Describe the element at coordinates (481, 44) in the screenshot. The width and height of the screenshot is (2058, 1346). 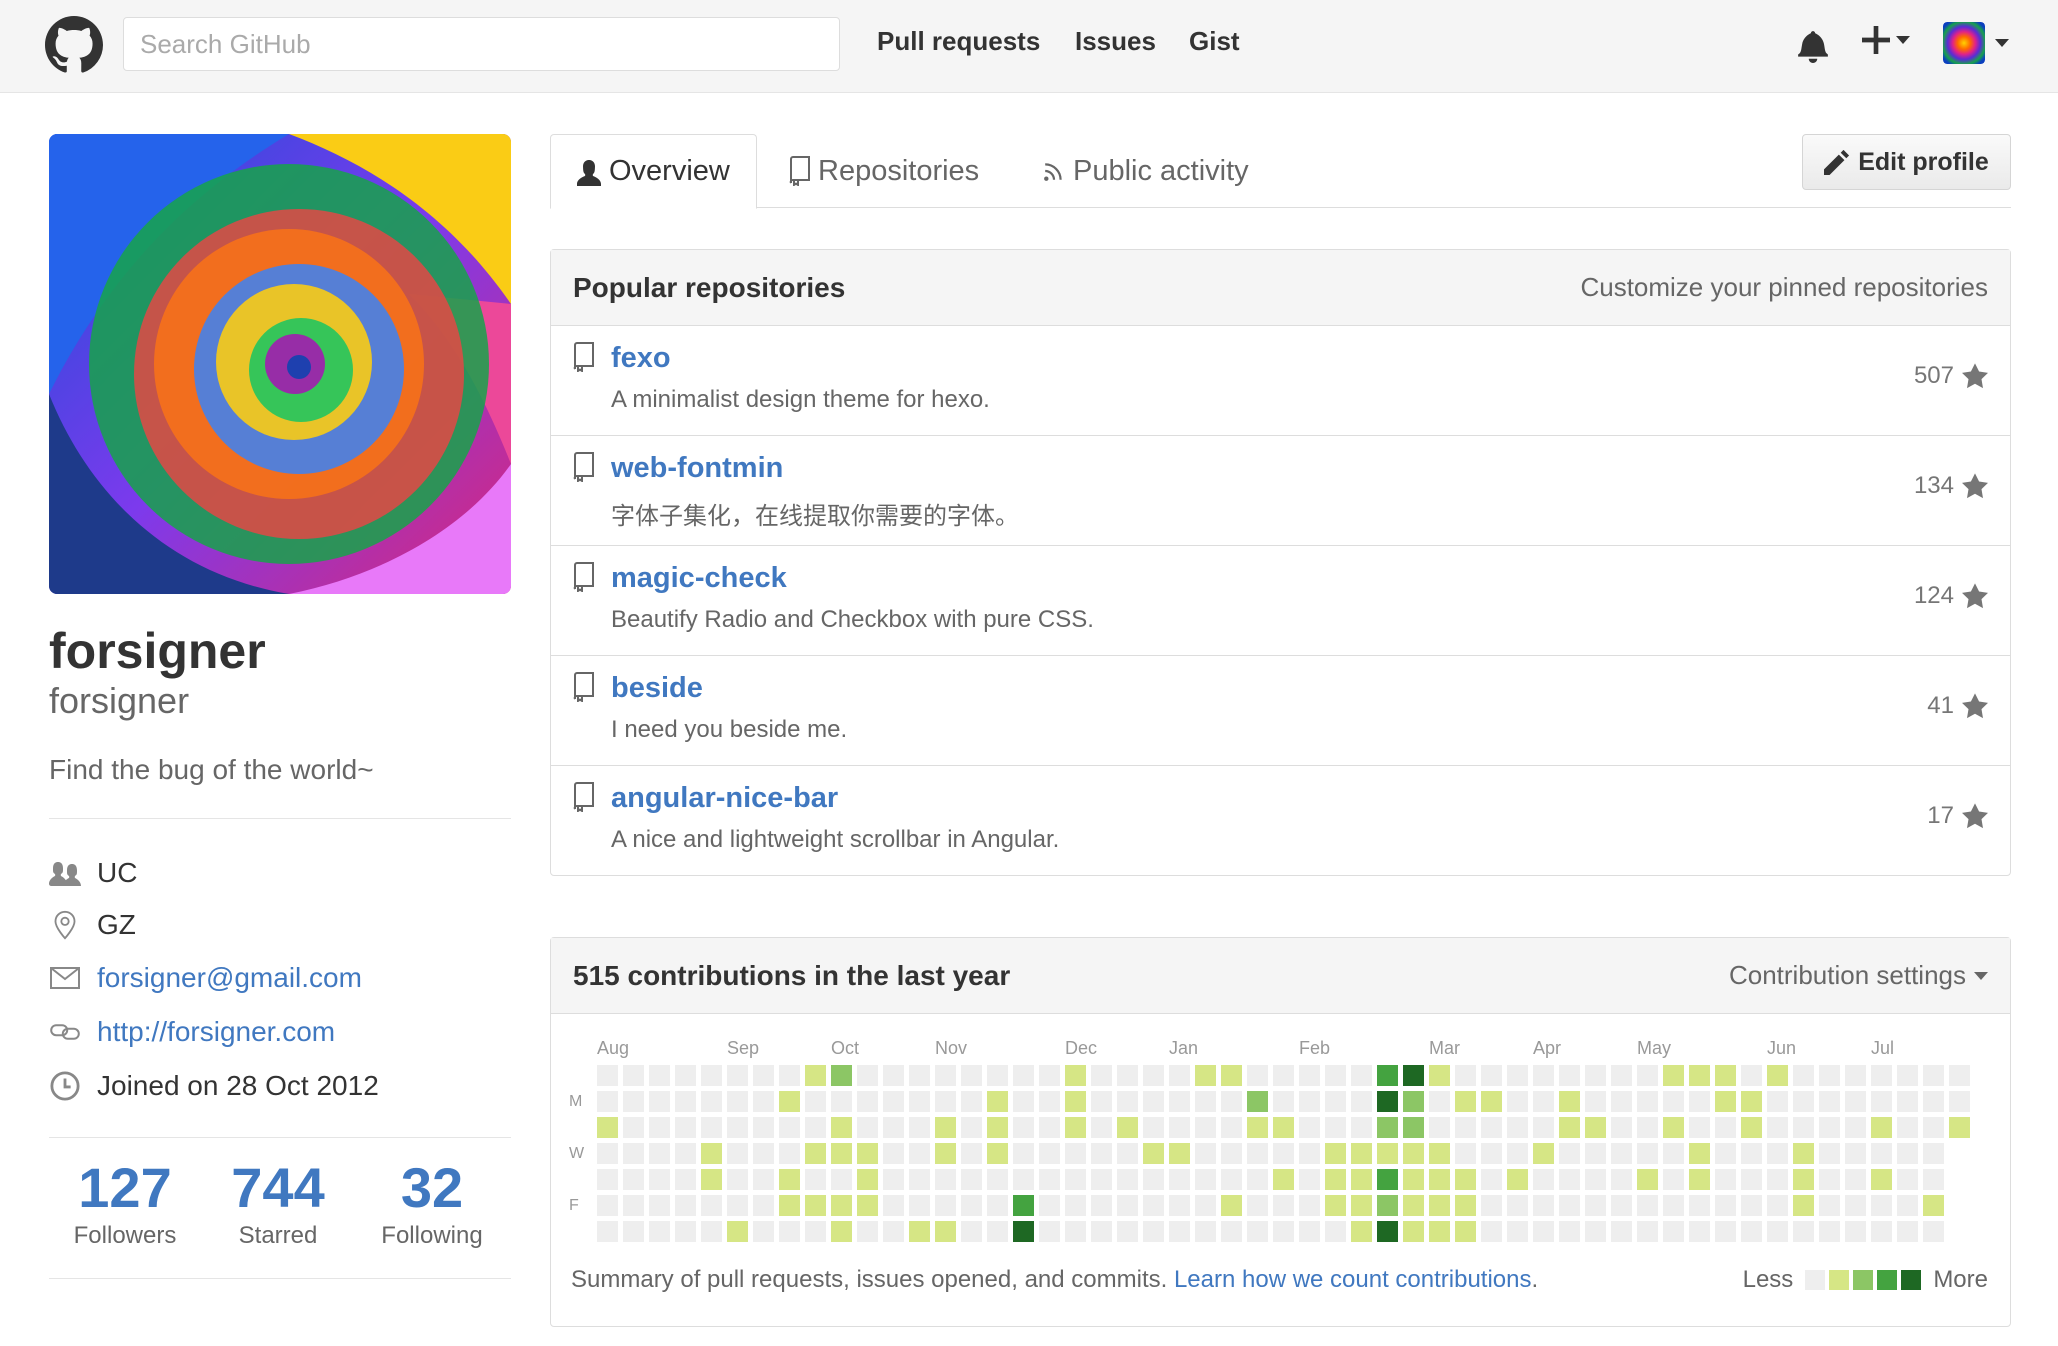
I see `search-input` at that location.